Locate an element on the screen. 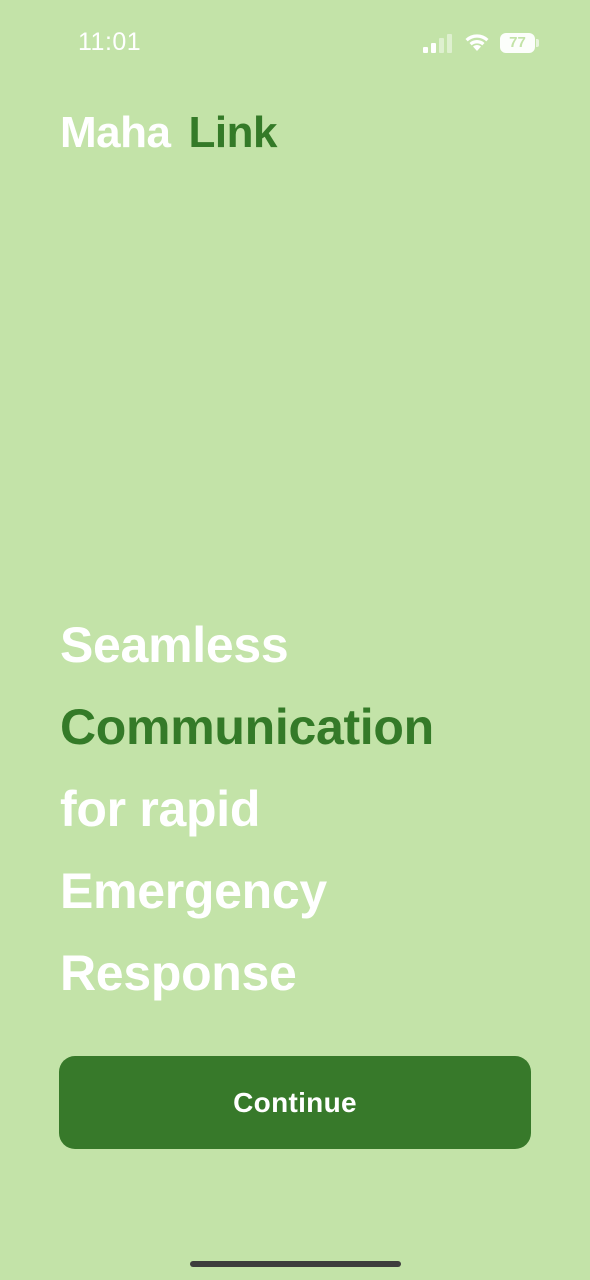 The image size is (590, 1280). continue-button: Continue is located at coordinates (295, 1102).